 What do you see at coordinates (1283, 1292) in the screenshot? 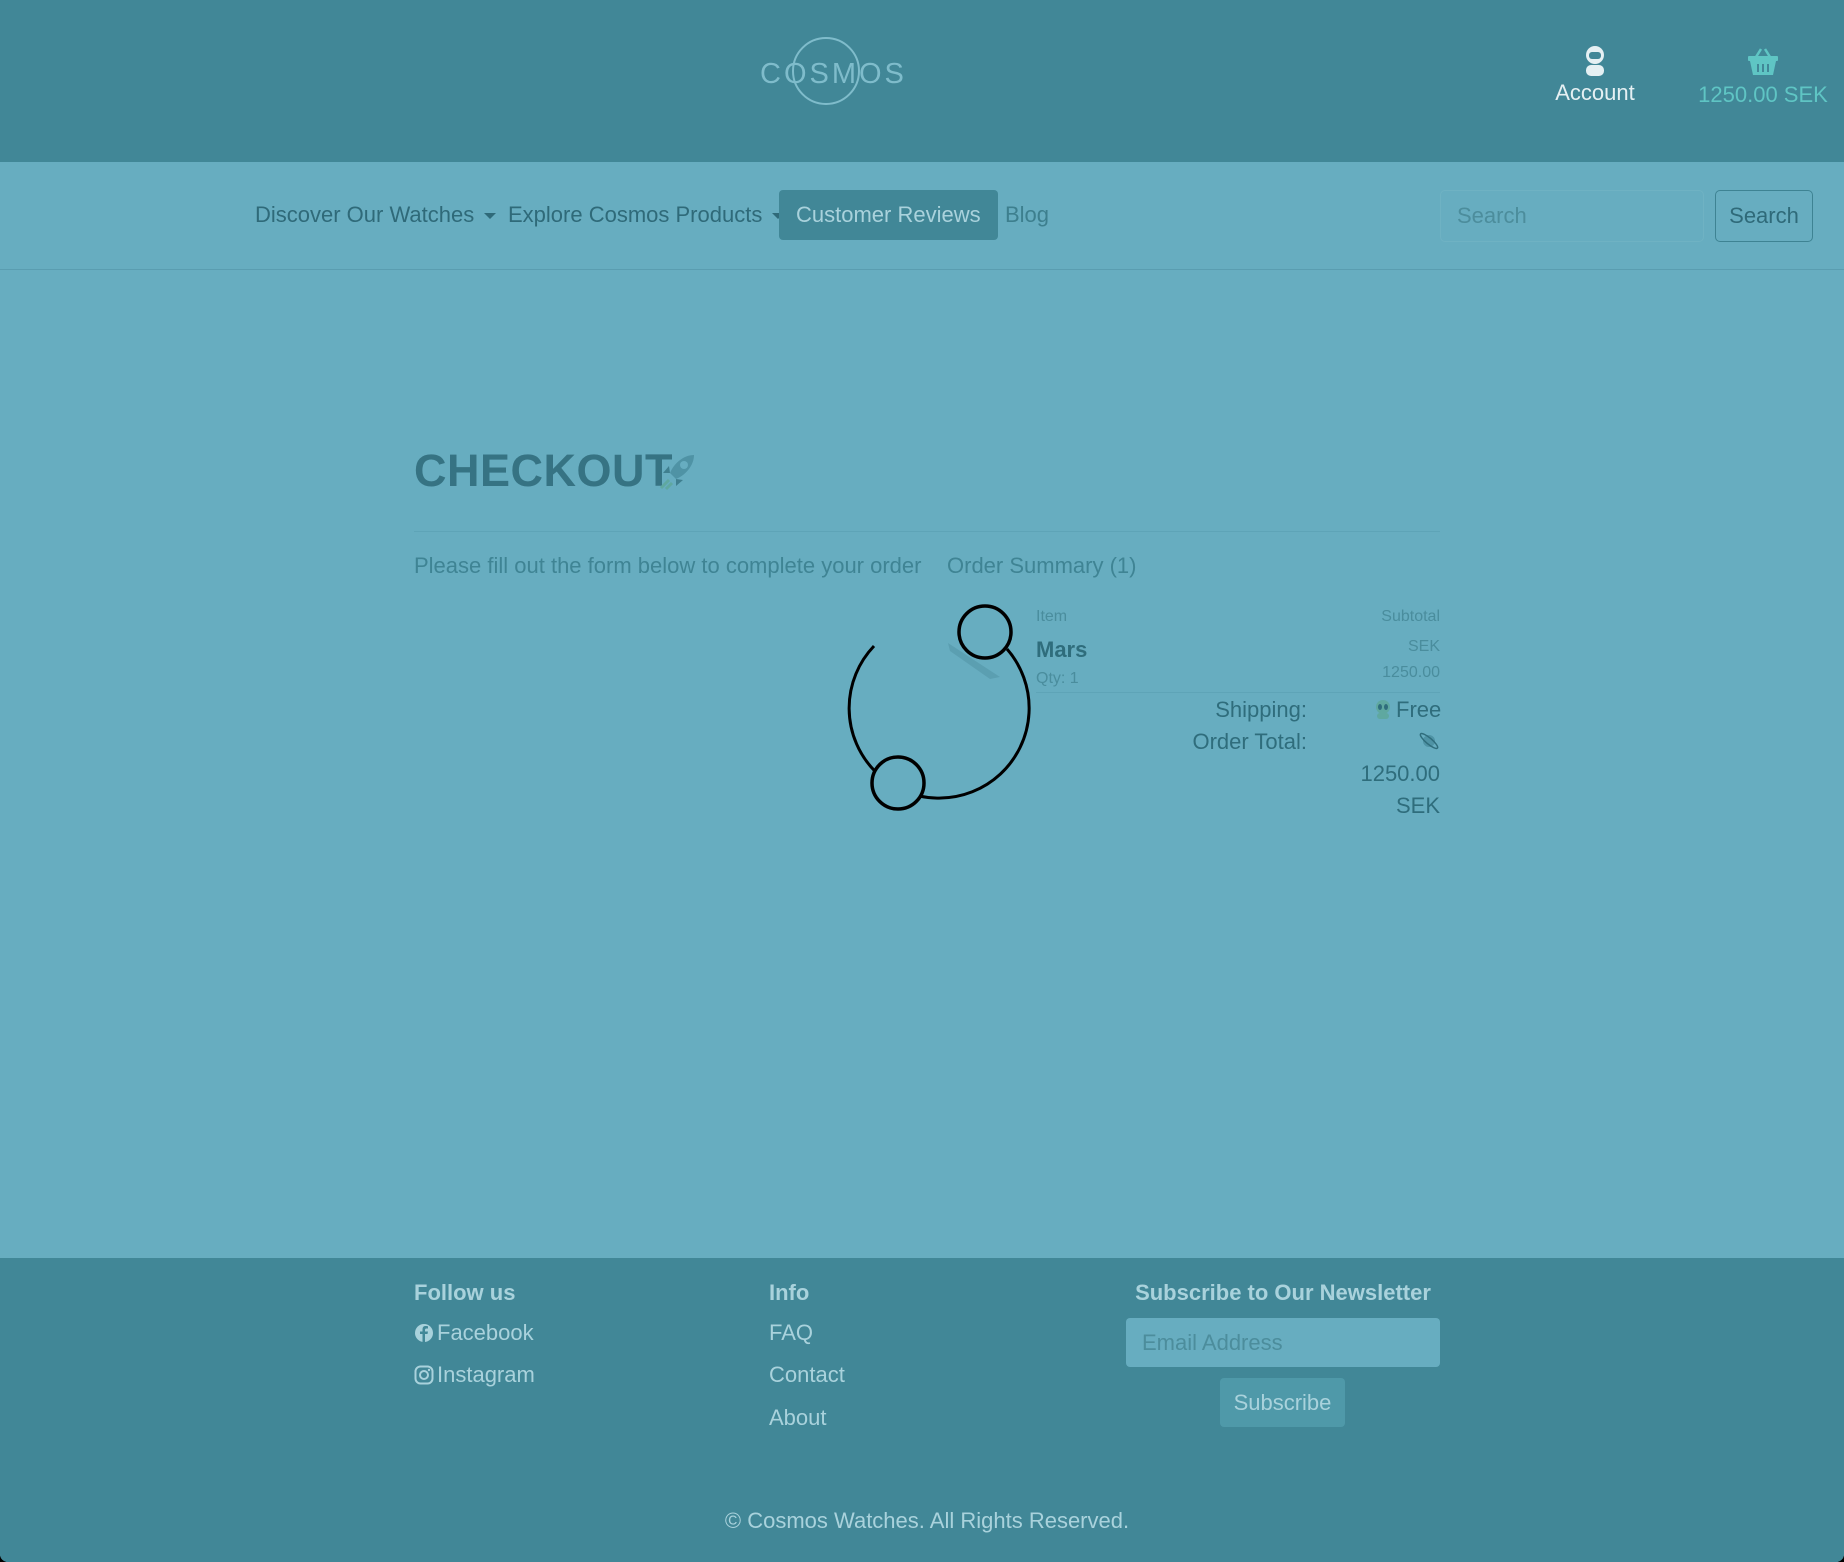
I see `newsletter-heading: Subscribe to Our Newsletter` at bounding box center [1283, 1292].